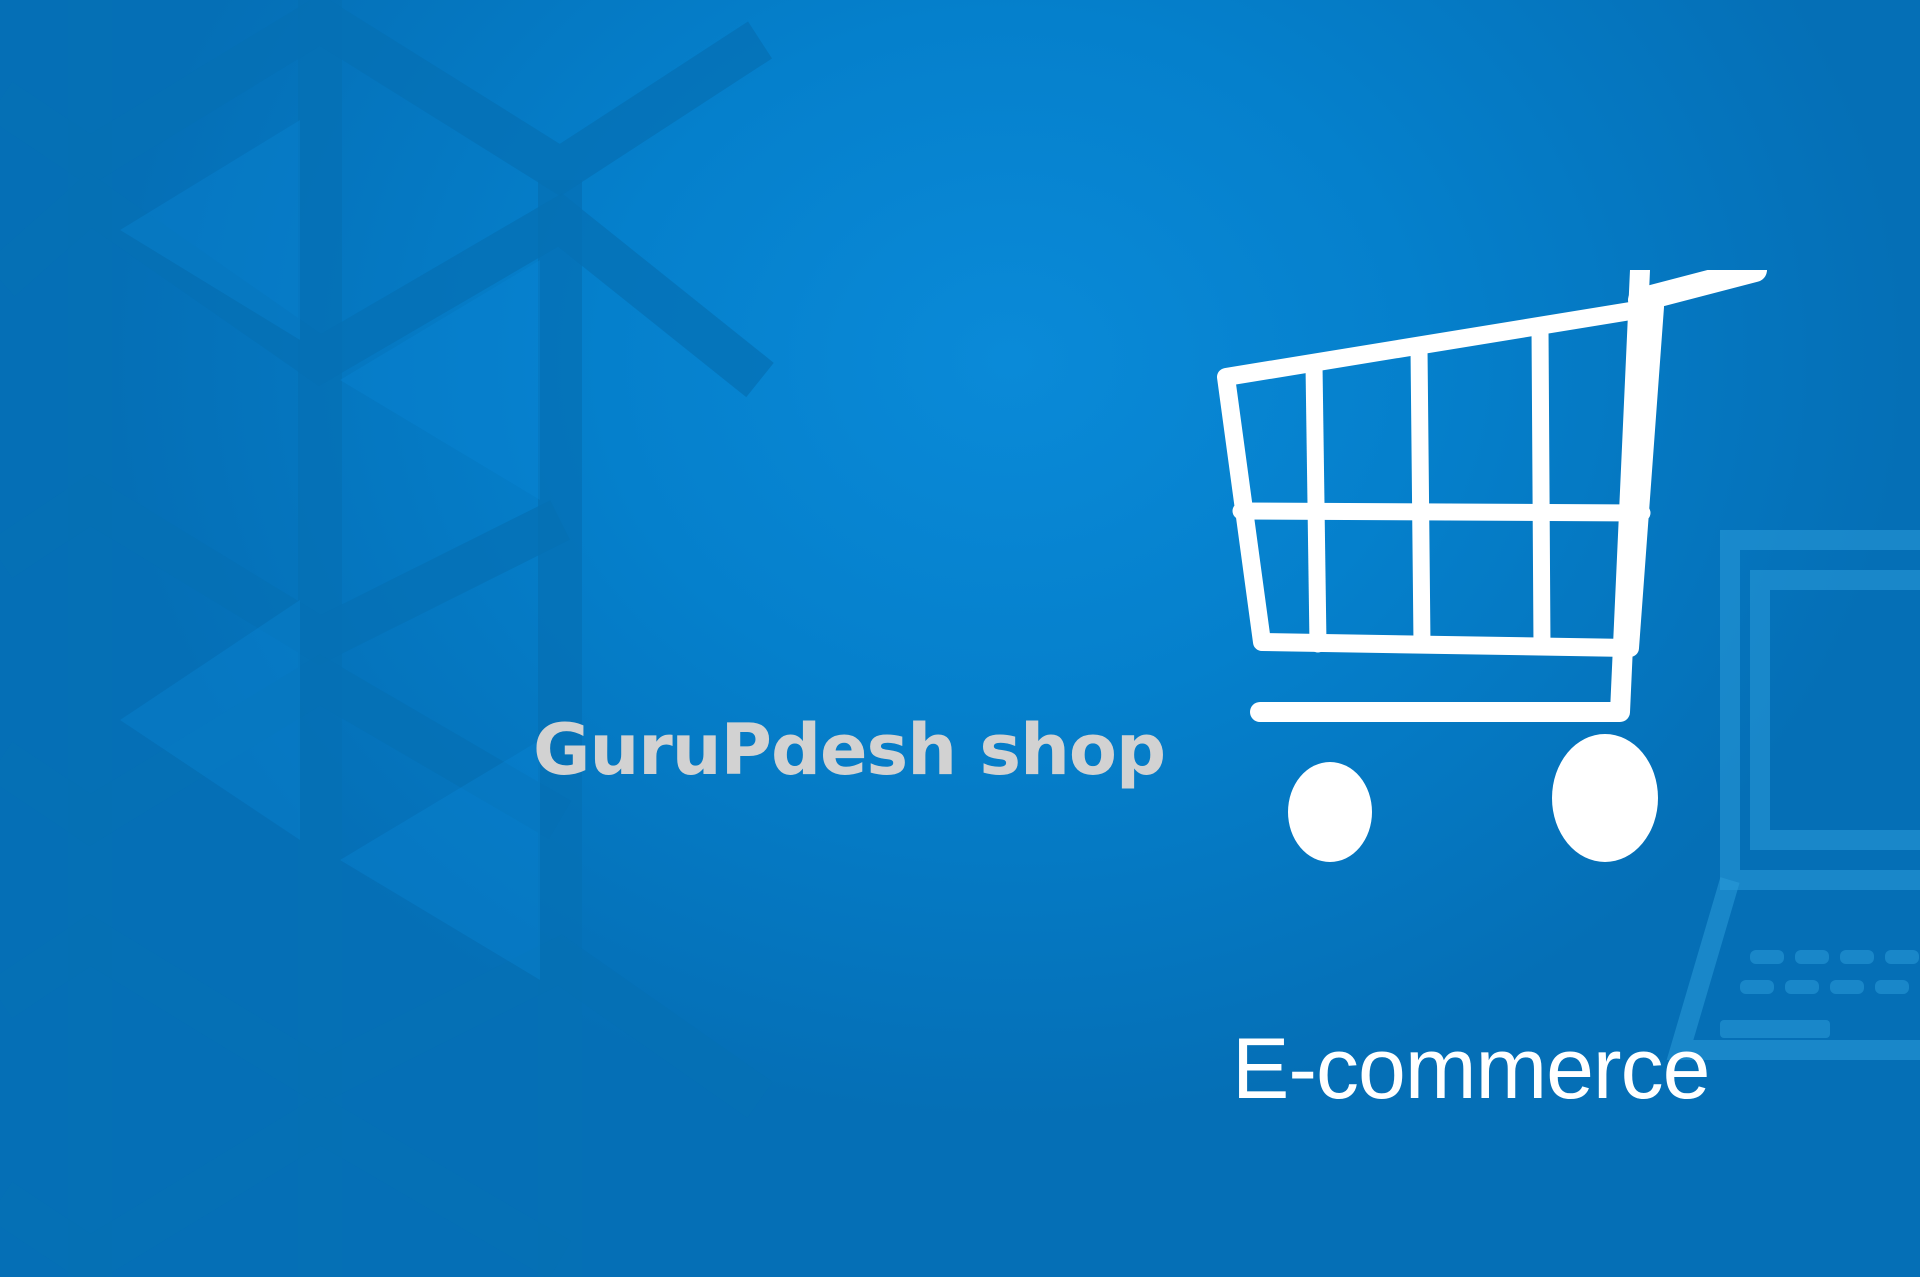 The height and width of the screenshot is (1277, 1920). What do you see at coordinates (1471, 1069) in the screenshot?
I see `ecommerce-label: E-commerce` at bounding box center [1471, 1069].